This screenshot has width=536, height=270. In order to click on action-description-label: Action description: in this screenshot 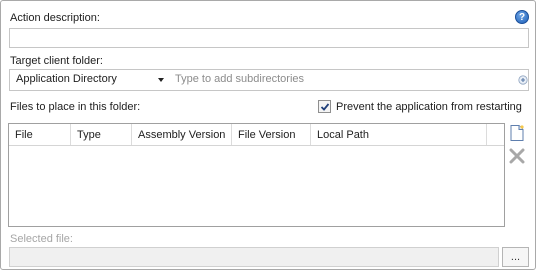, I will do `click(55, 18)`.